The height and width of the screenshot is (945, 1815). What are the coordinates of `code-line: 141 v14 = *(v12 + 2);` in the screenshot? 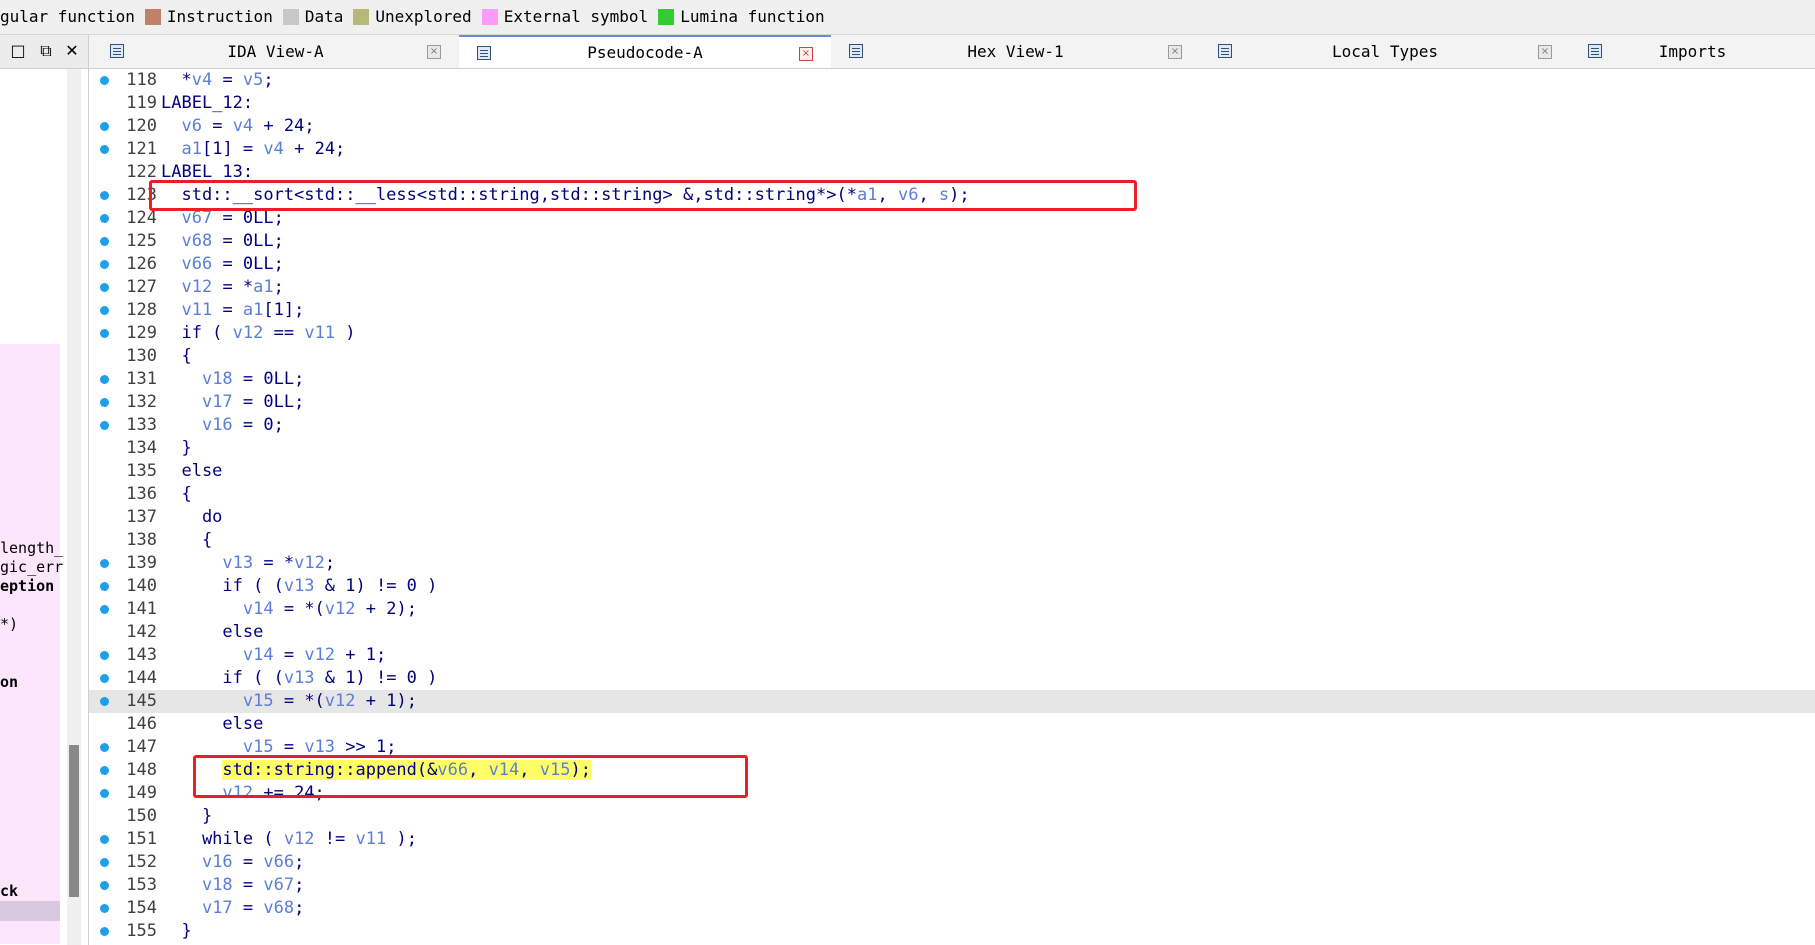 It's located at (952, 609).